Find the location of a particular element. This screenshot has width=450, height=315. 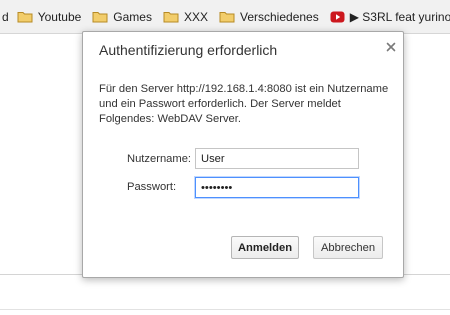

bookmark-truncated: d is located at coordinates (5, 17).